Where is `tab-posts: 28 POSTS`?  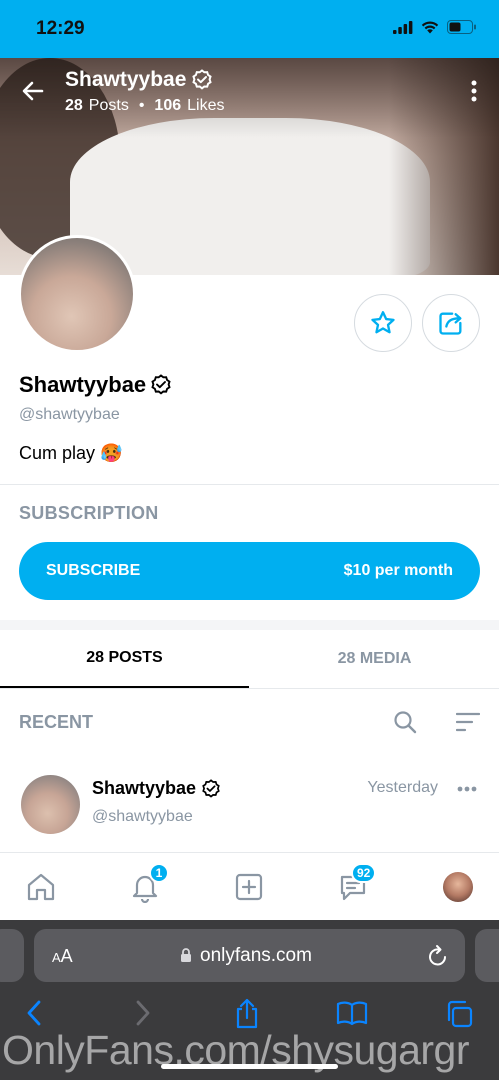
tab-posts: 28 POSTS is located at coordinates (124, 659).